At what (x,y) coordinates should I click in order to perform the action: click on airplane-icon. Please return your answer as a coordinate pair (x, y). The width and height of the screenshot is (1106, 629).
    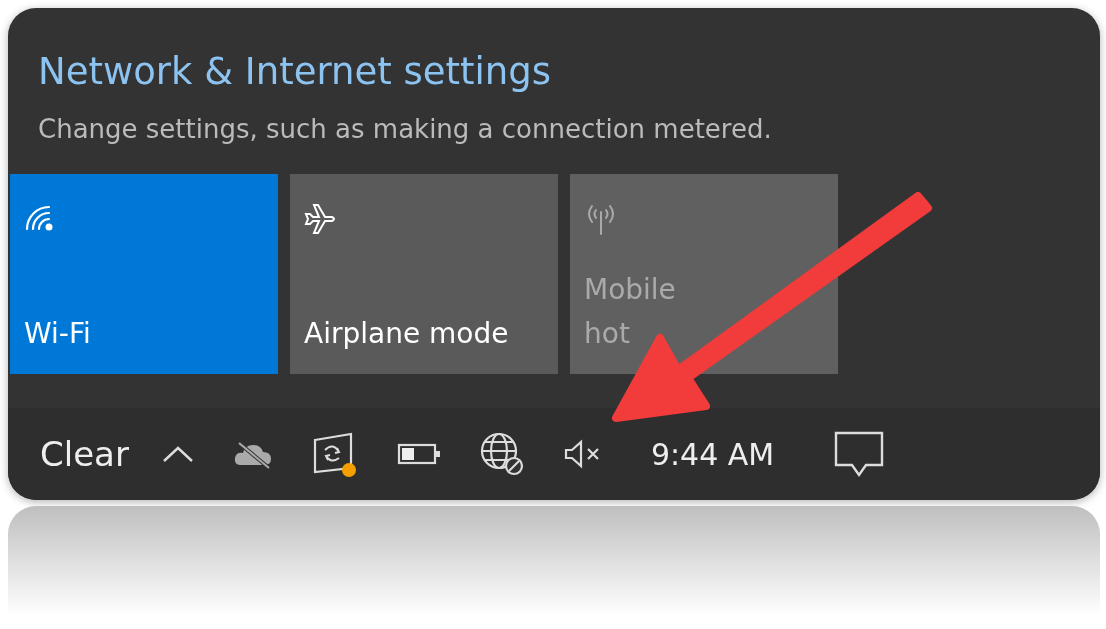
    Looking at the image, I should click on (321, 219).